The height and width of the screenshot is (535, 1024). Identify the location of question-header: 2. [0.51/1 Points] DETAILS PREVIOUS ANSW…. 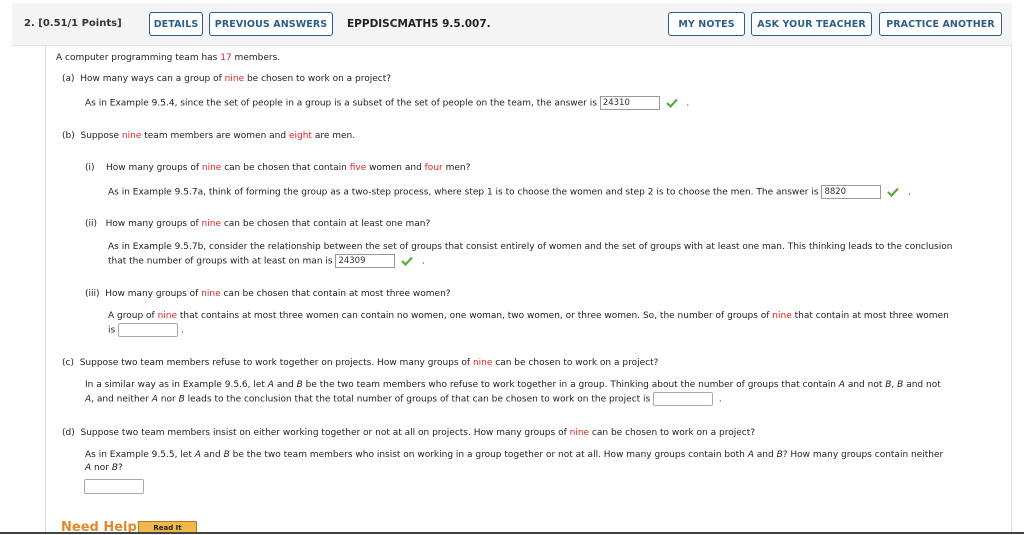
(512, 24).